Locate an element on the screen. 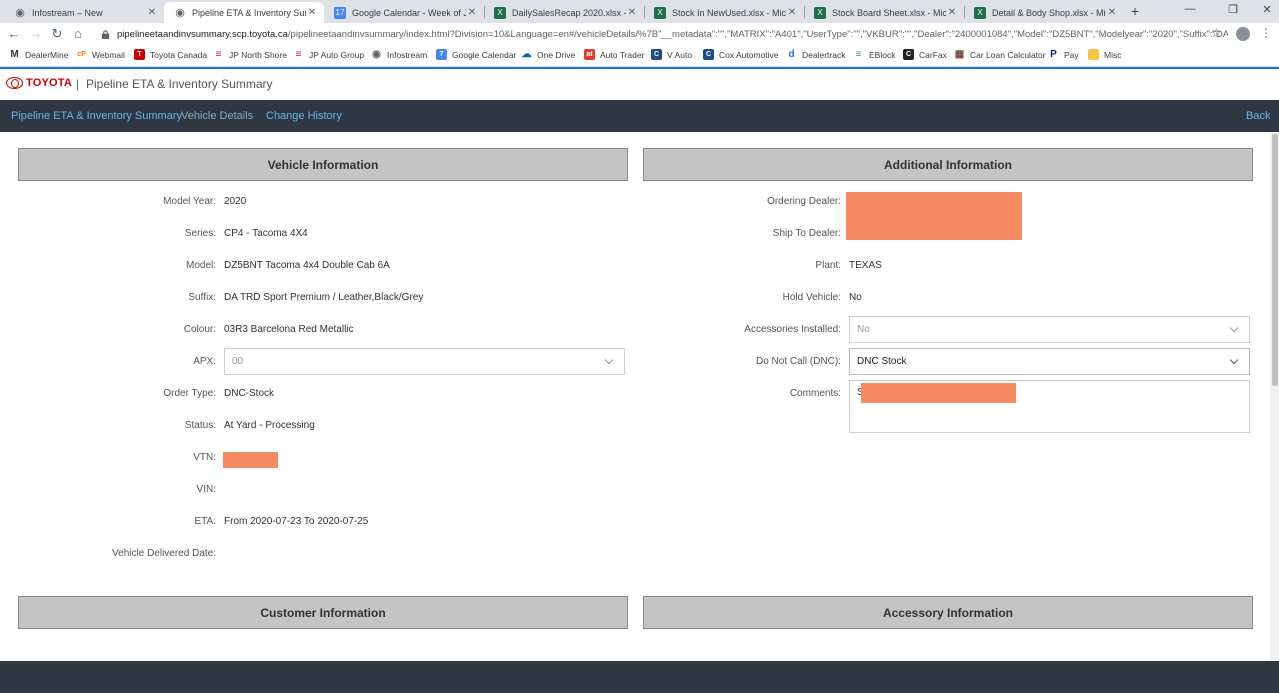 The width and height of the screenshot is (1279, 693). apx-select-value: 00 is located at coordinates (238, 361).